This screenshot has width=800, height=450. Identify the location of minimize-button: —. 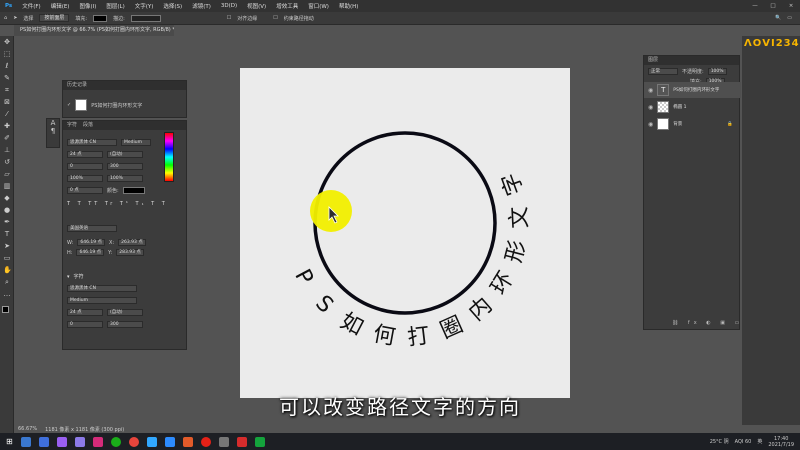
(755, 6).